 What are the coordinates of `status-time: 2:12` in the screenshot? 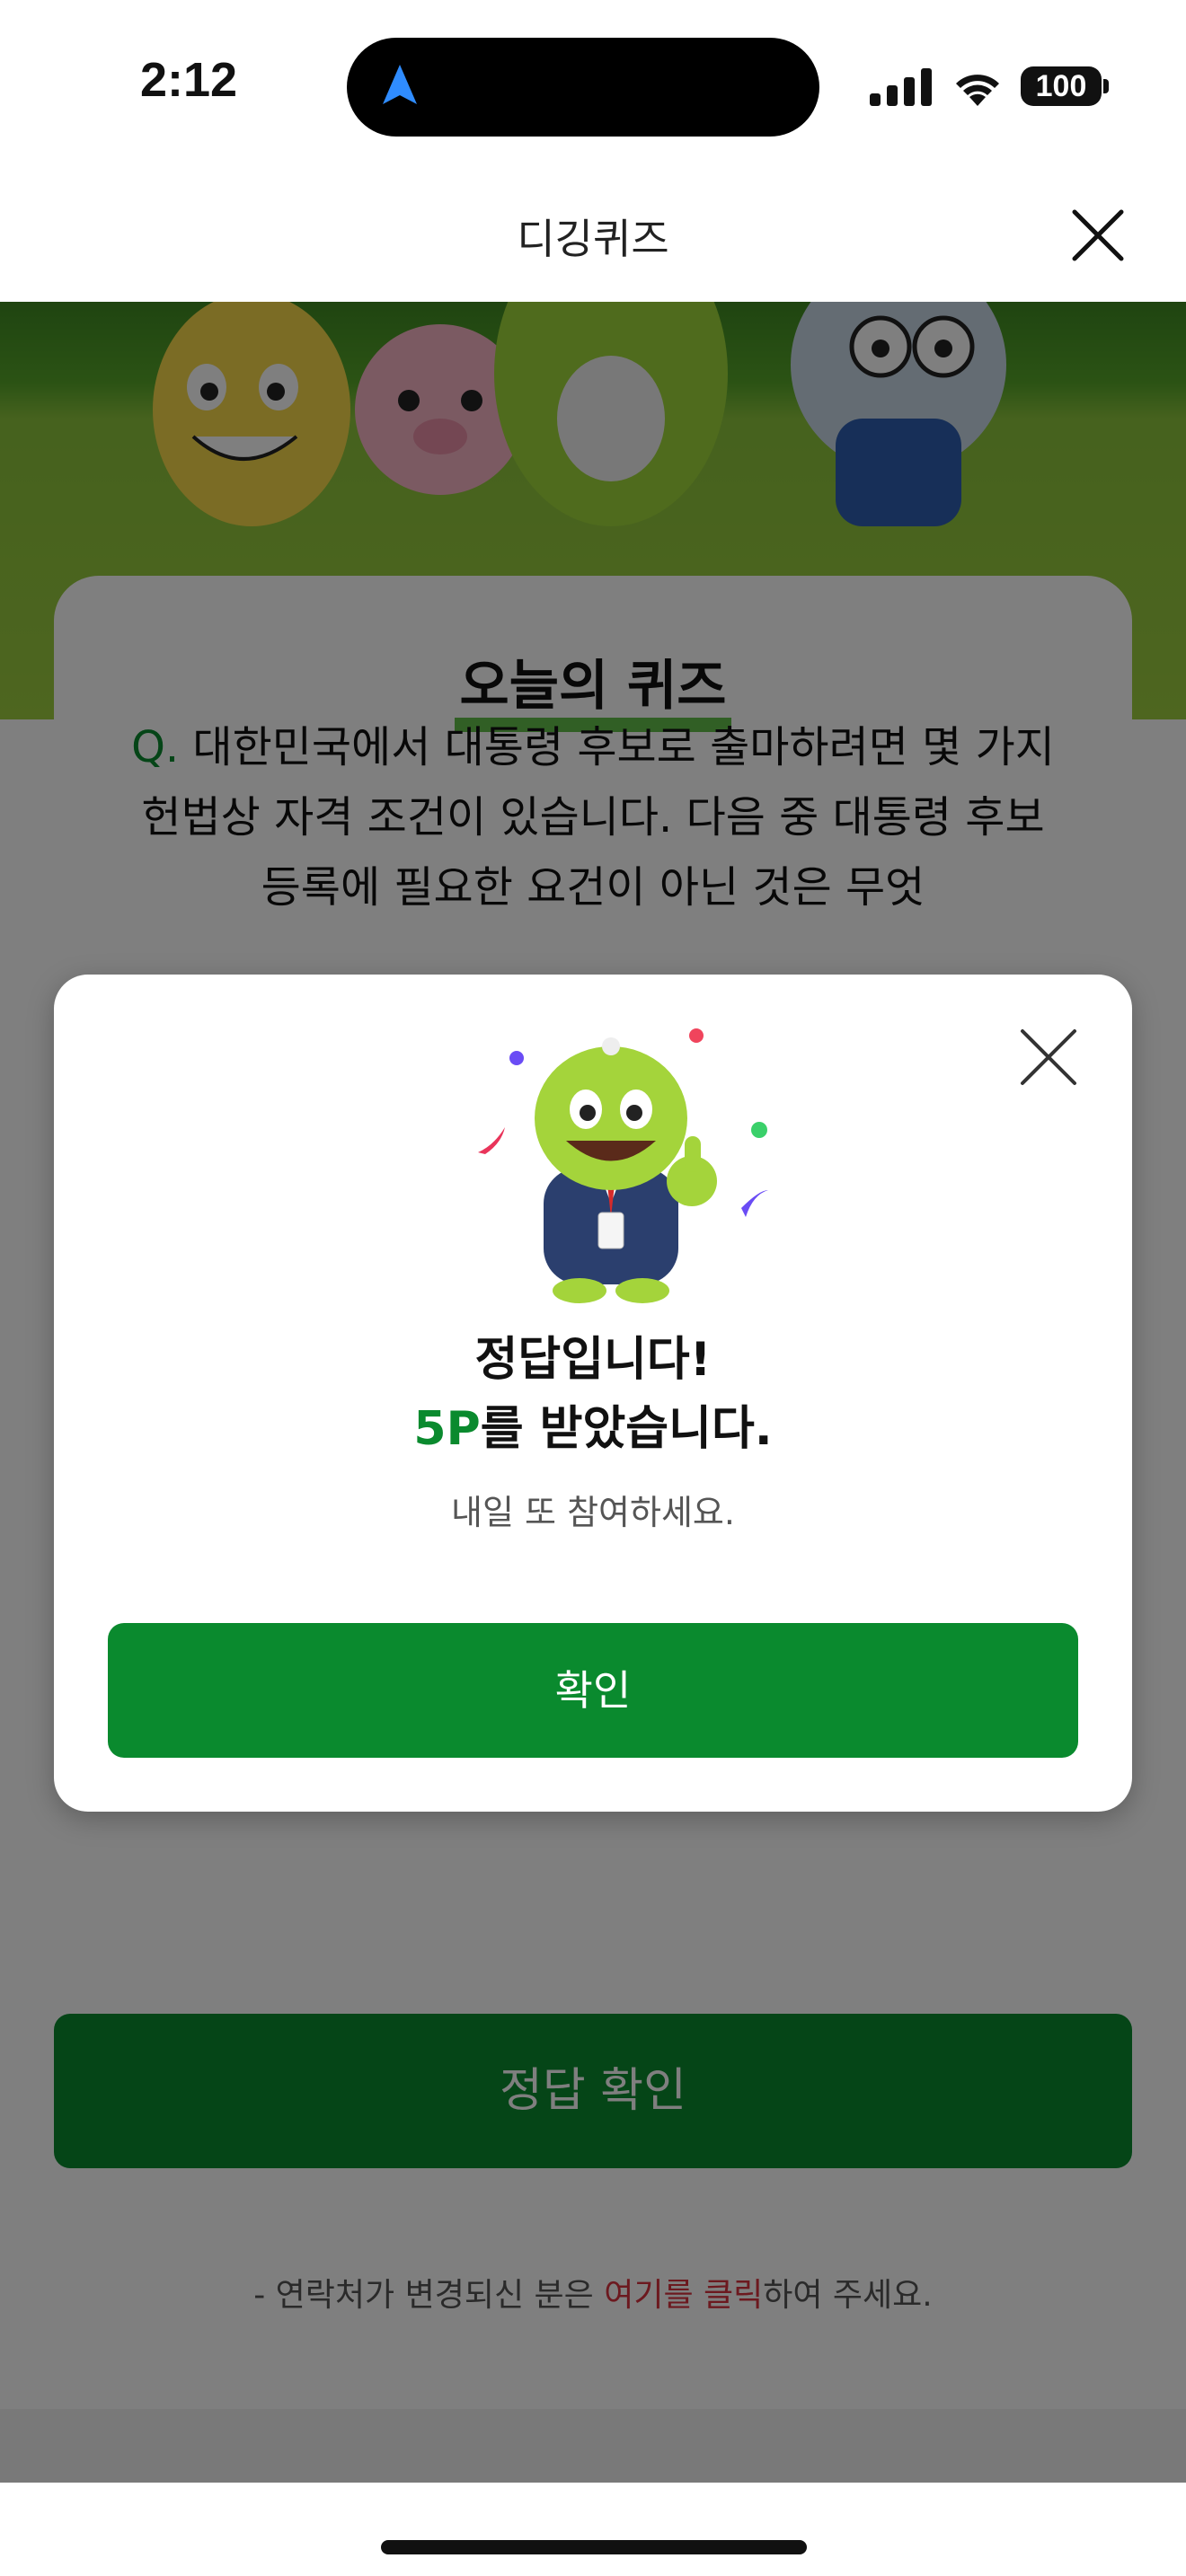 It's located at (189, 80).